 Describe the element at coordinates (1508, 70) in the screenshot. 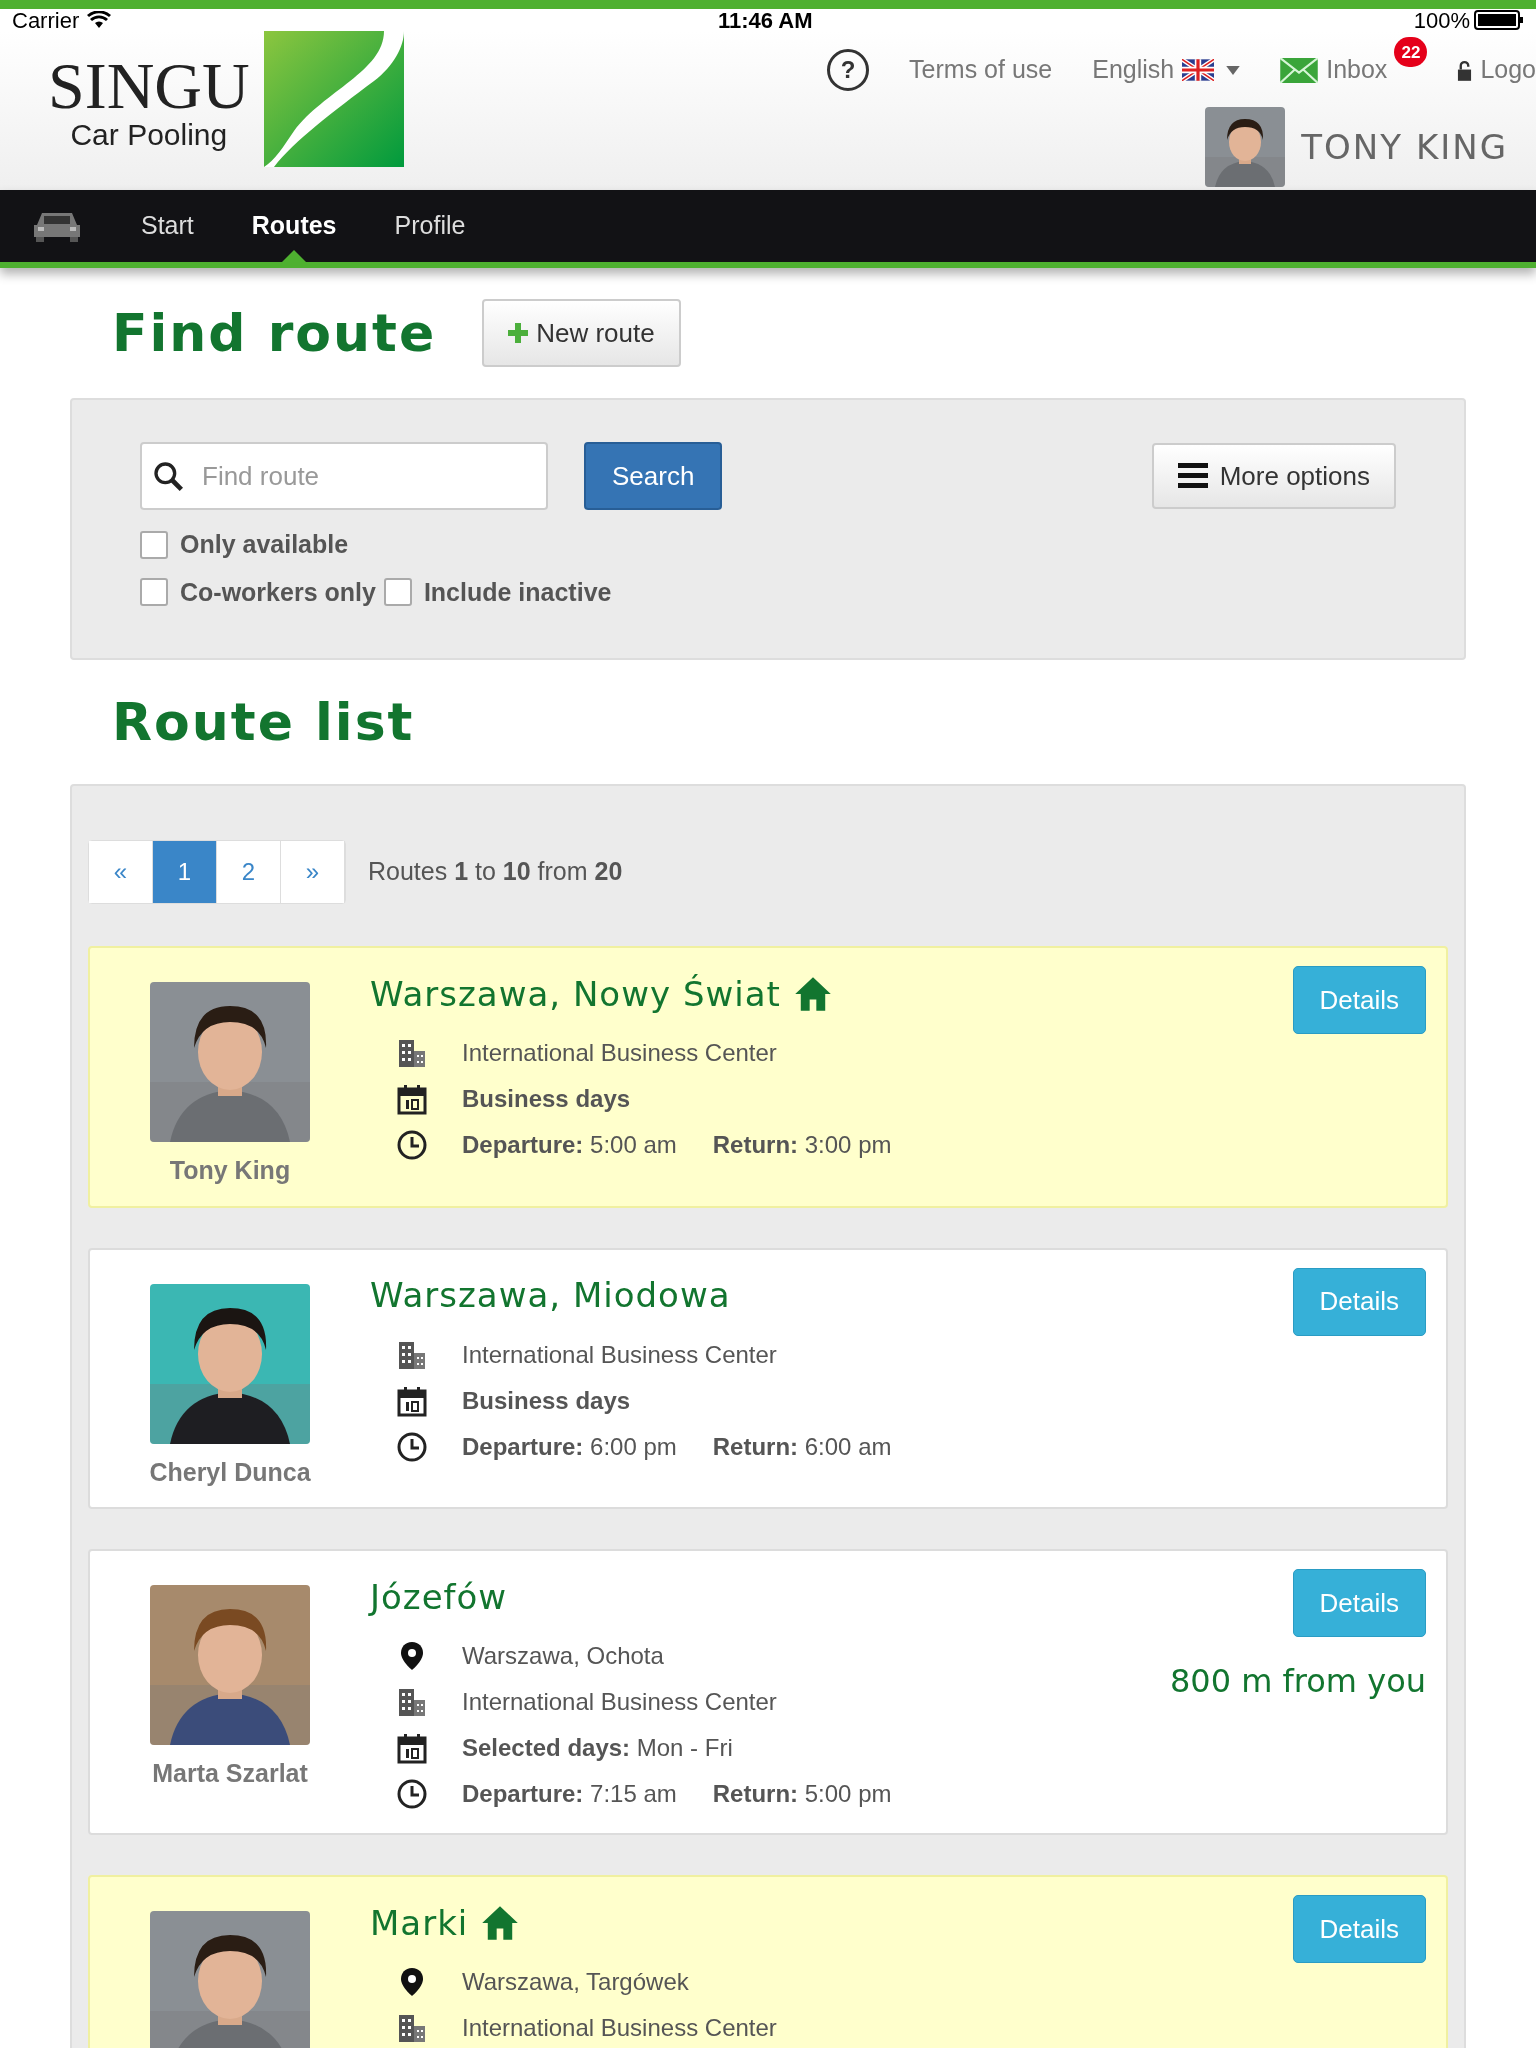

I see `logout-link: Logo` at that location.